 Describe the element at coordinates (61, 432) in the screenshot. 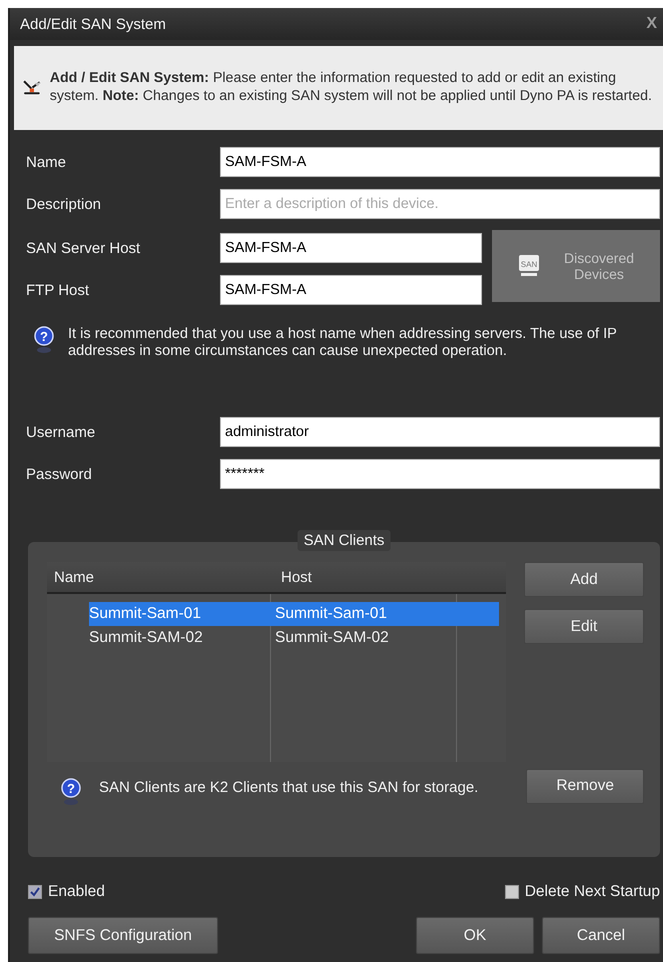

I see `field-label: Username` at that location.